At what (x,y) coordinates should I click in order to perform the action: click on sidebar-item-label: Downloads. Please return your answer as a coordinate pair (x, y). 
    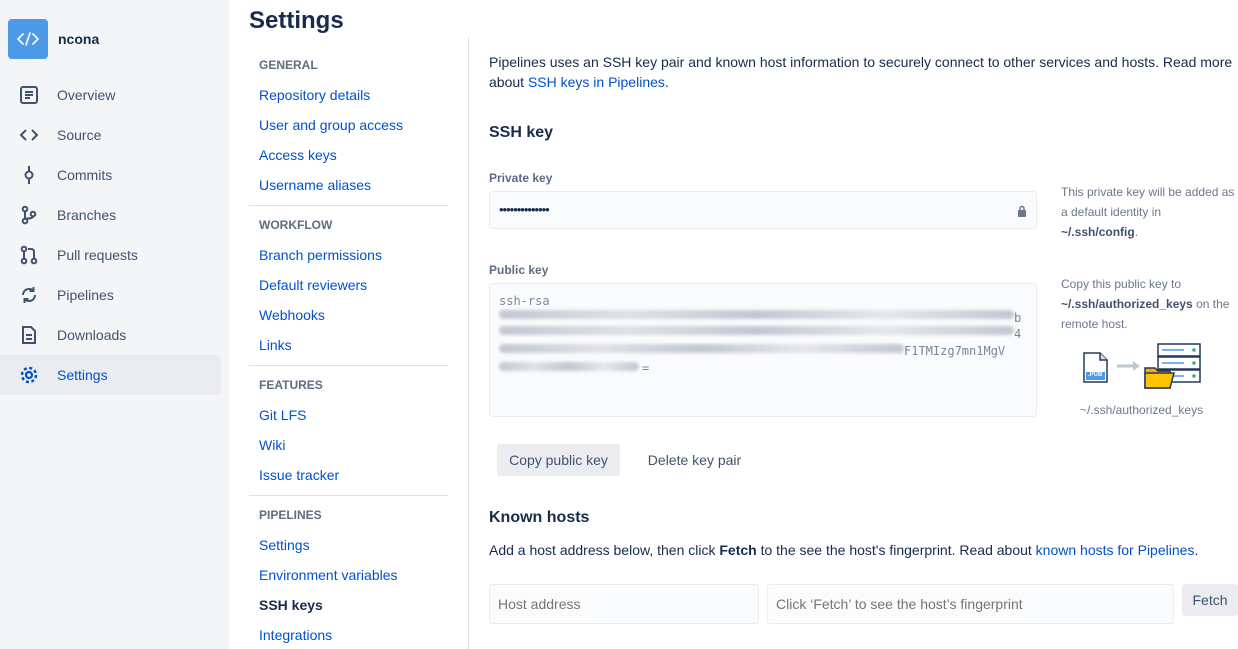
    Looking at the image, I should click on (92, 335).